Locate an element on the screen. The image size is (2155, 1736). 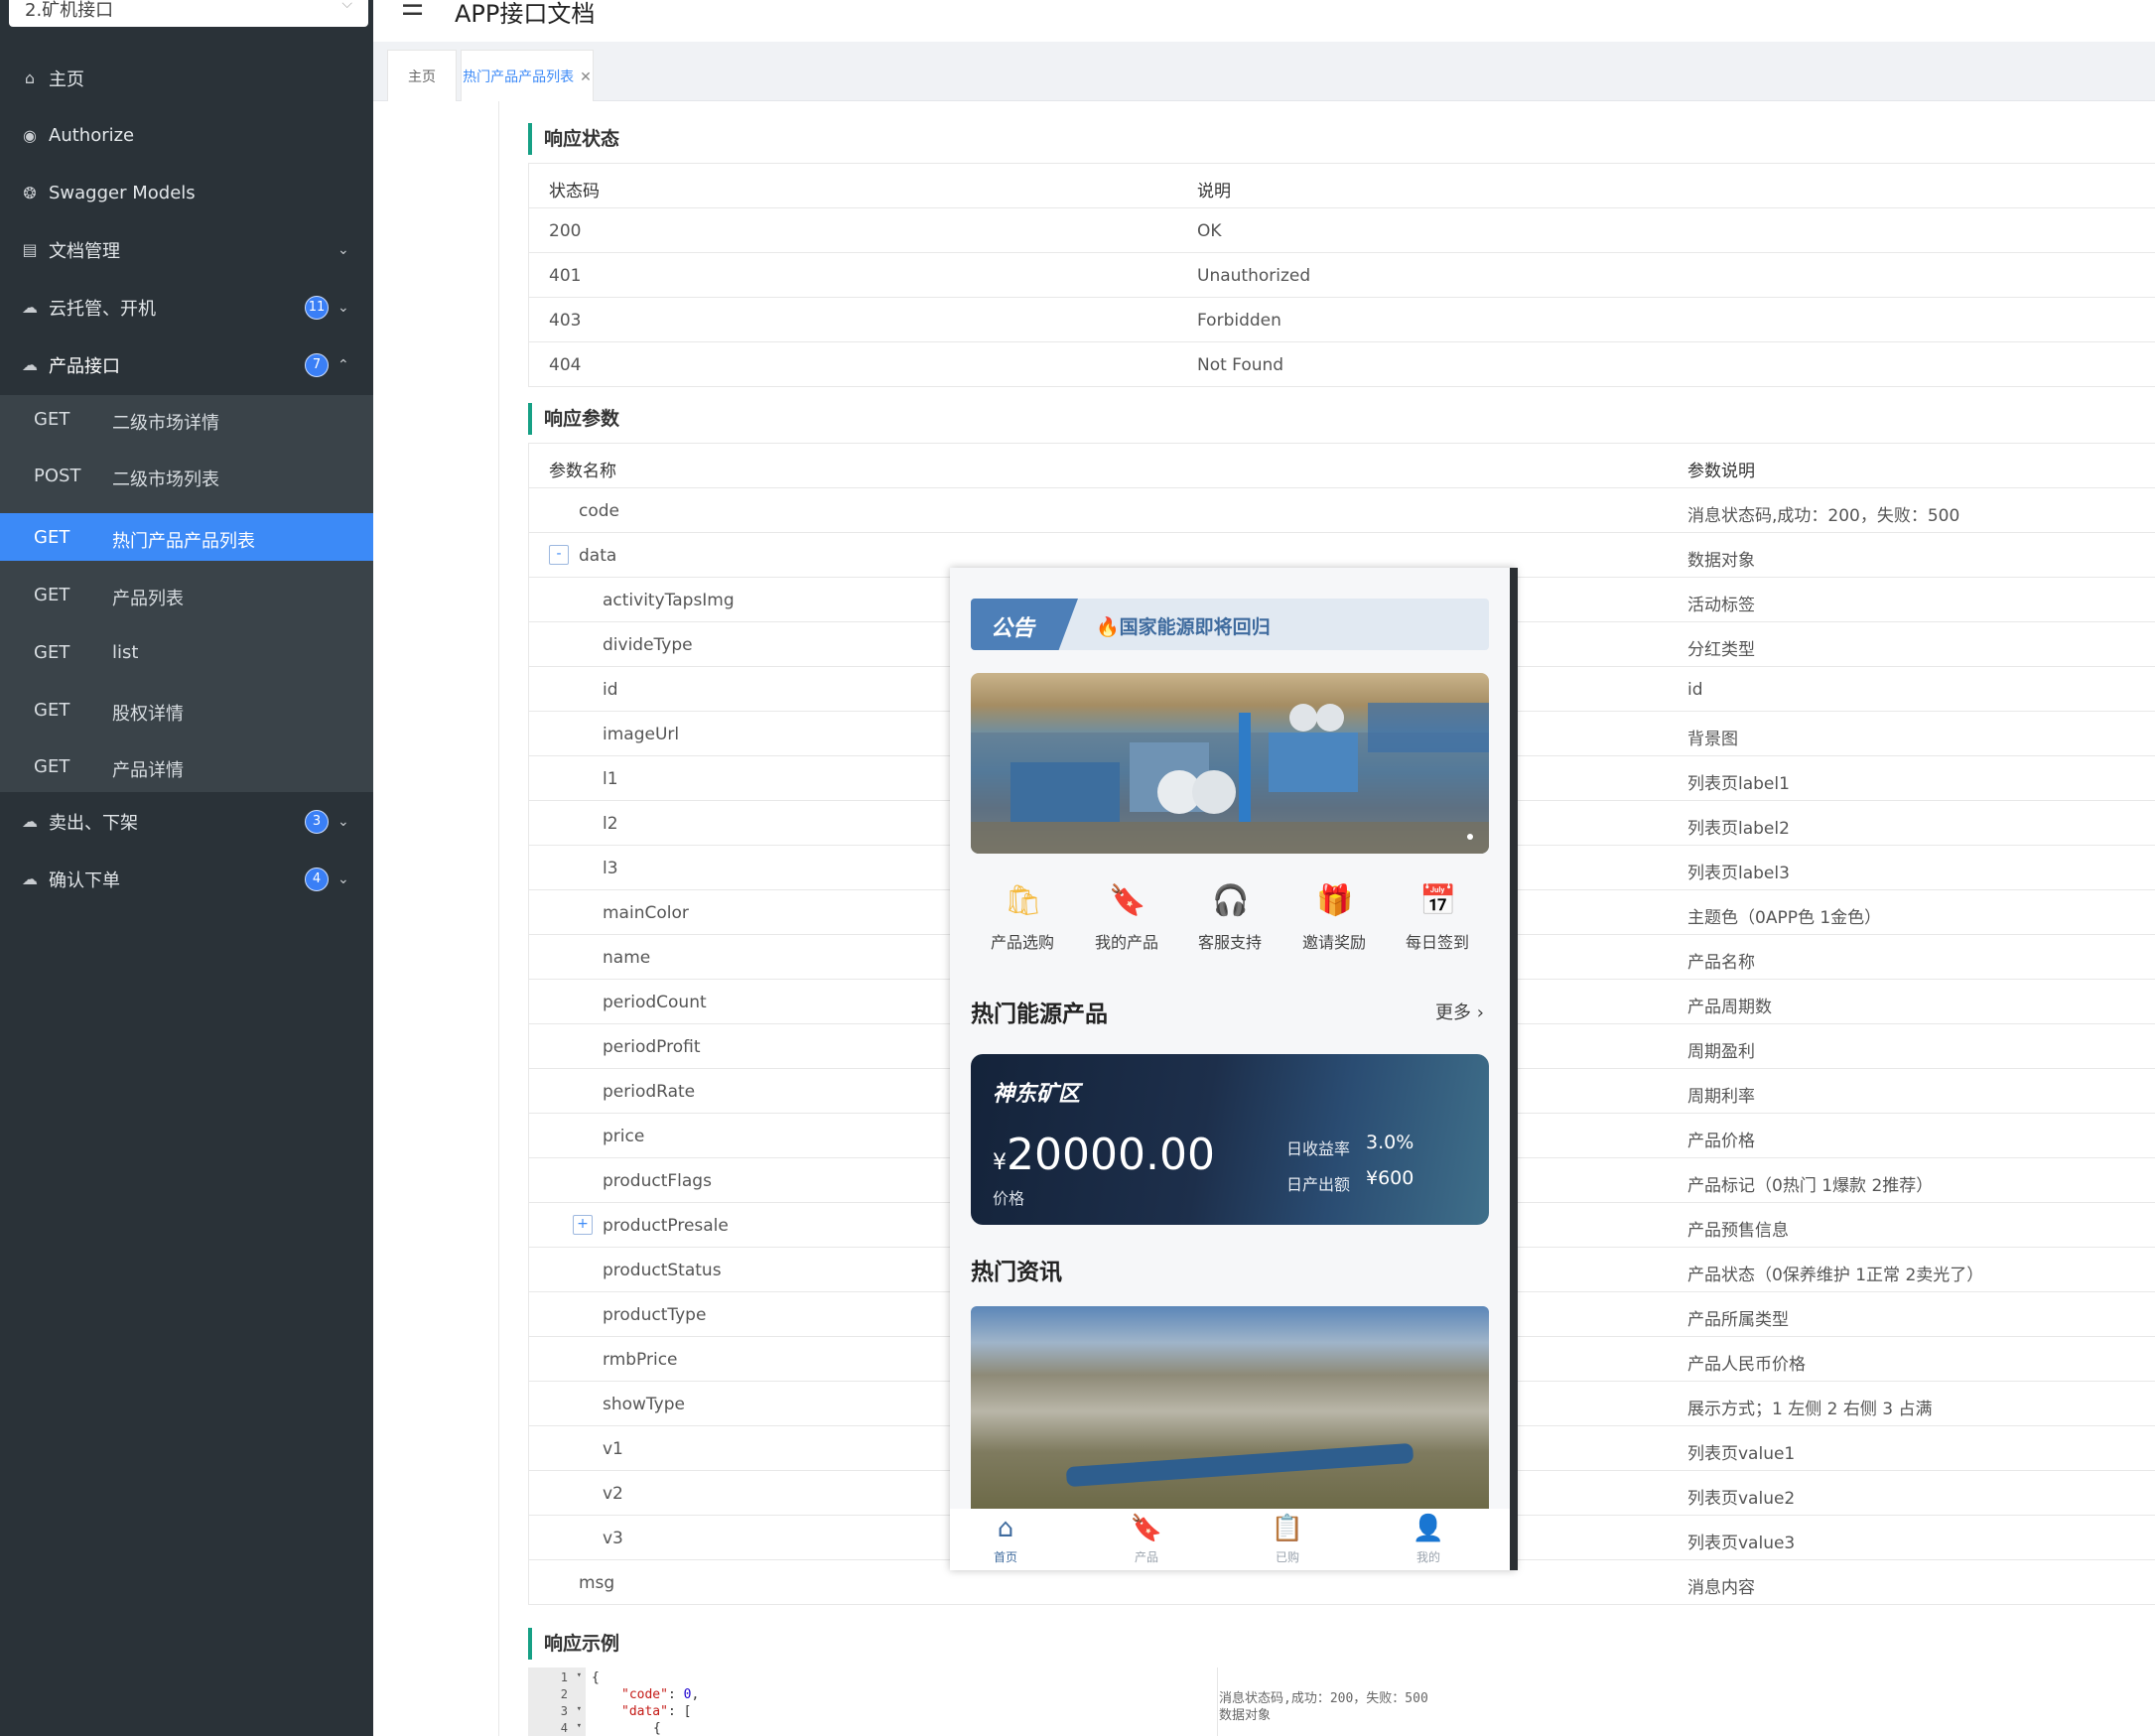
tab-current-endpoint: 热门产品产品列表 ✕ is located at coordinates (527, 75).